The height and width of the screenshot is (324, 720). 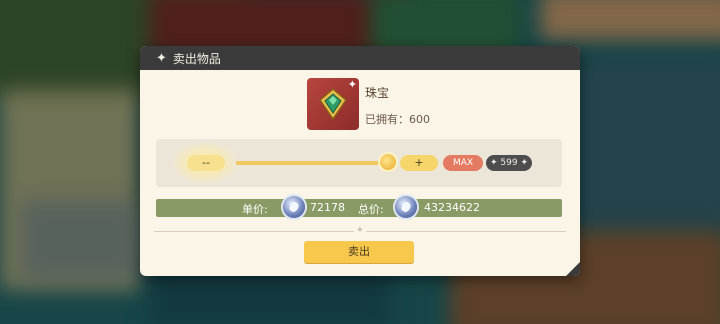 I want to click on price-bar: 单价: 72178 总价: 43234622, so click(x=359, y=207).